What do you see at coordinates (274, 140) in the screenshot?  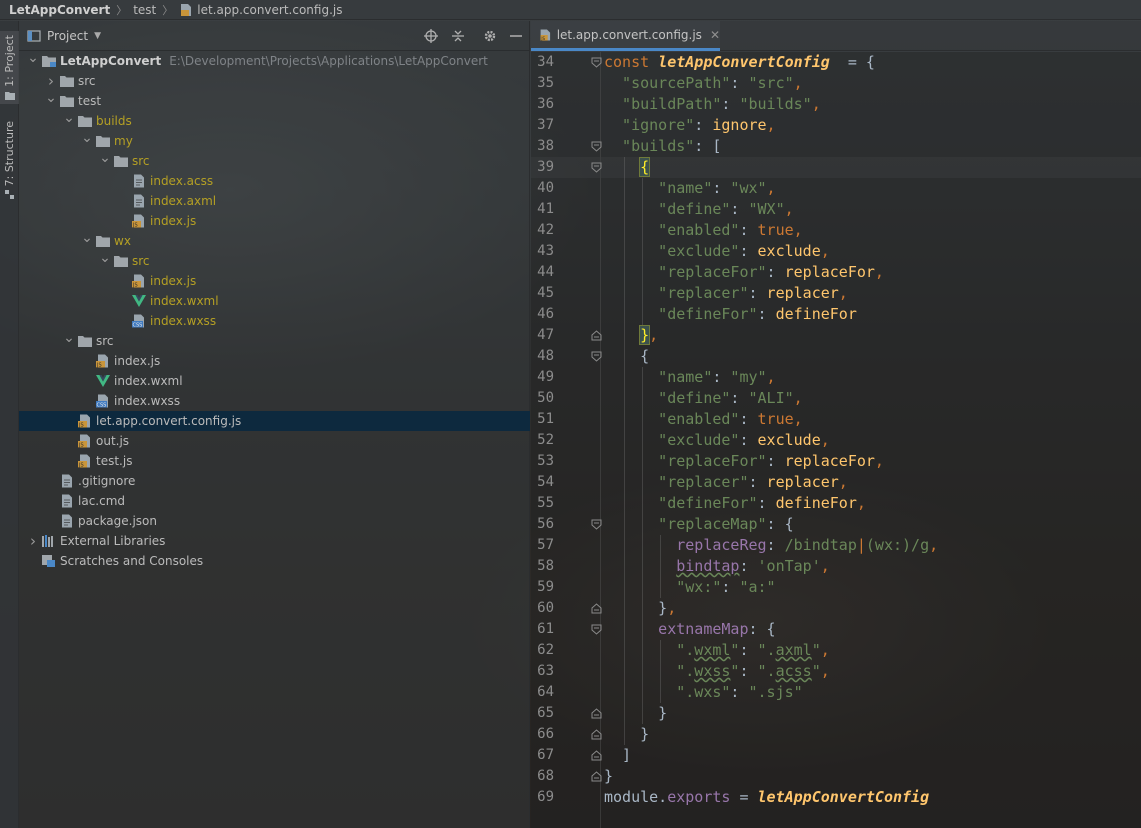 I see `tree-item: ⌄ my` at bounding box center [274, 140].